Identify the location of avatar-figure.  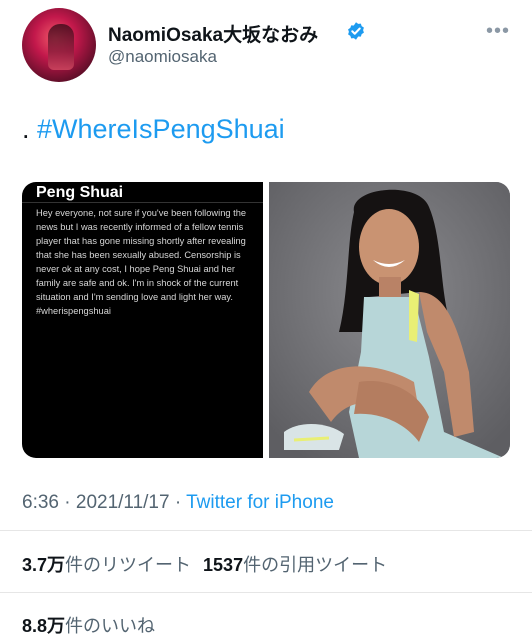
(61, 47).